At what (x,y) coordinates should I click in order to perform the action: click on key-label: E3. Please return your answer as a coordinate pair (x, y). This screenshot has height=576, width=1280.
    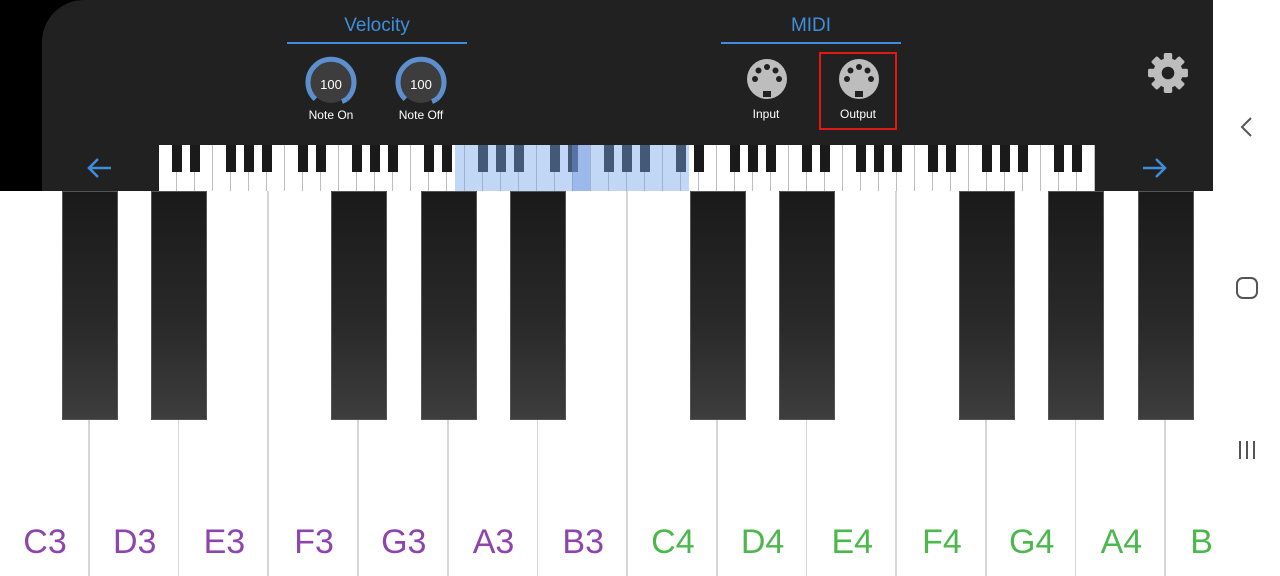
    Looking at the image, I should click on (224, 542).